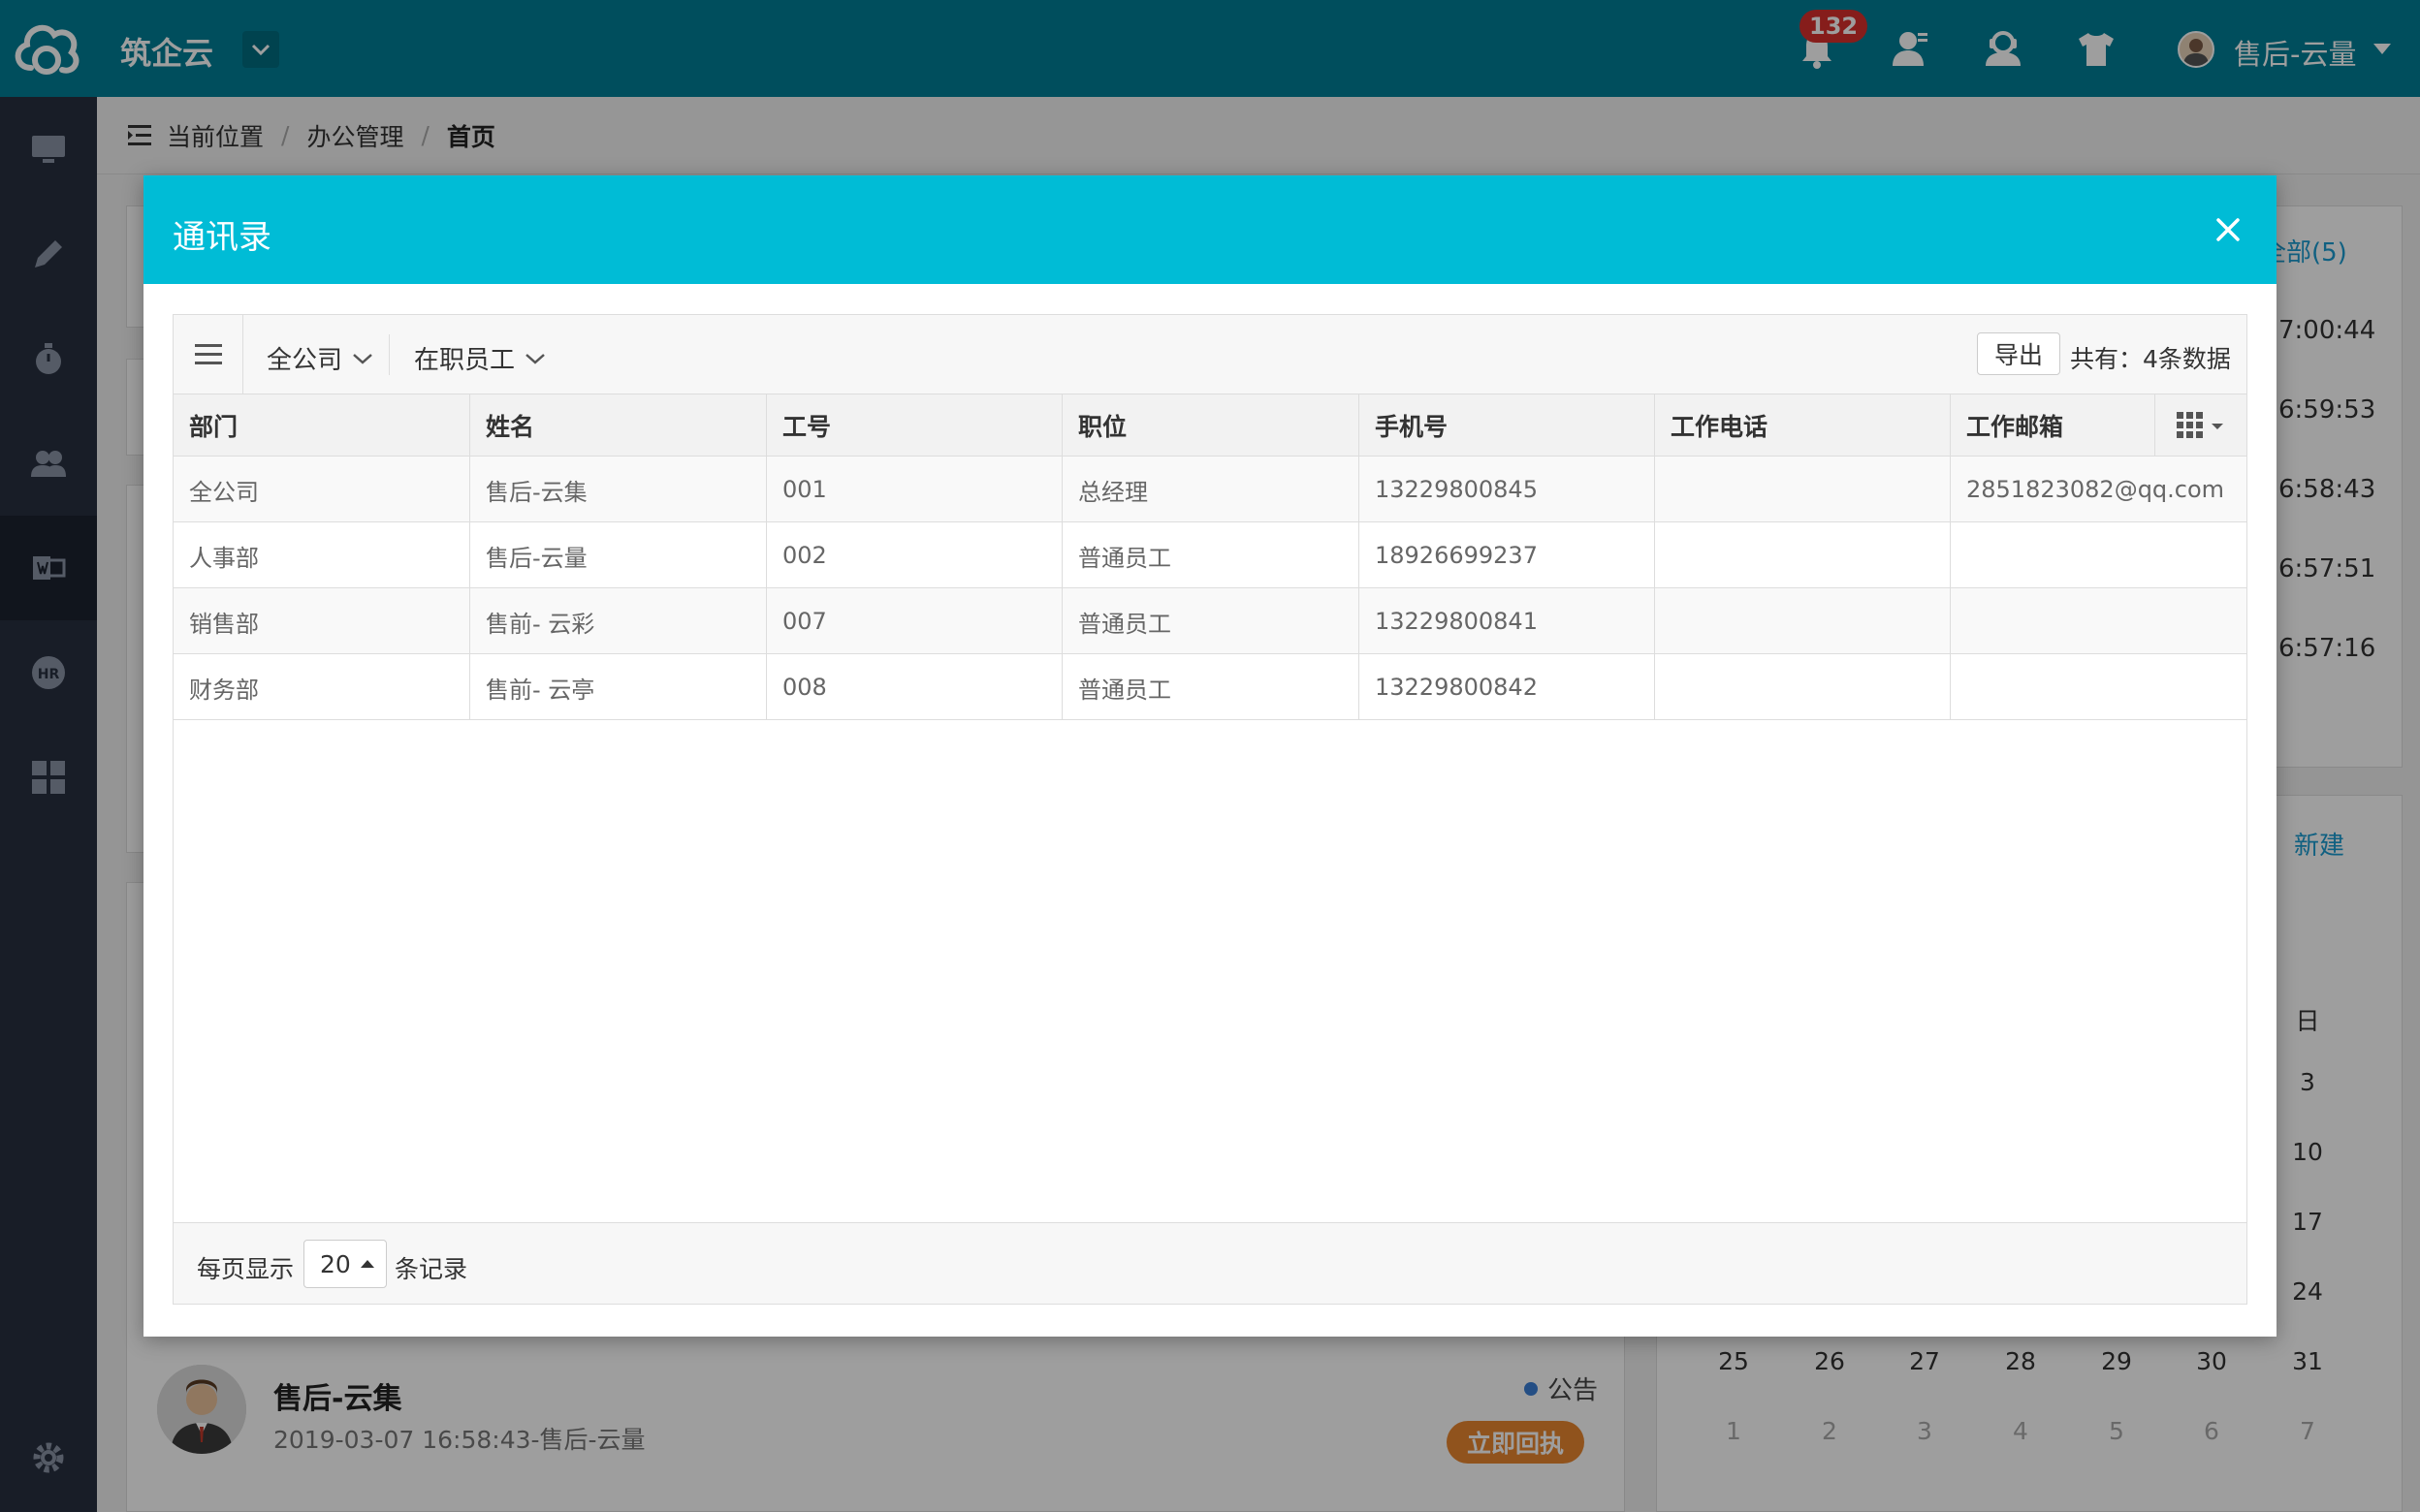 Image resolution: width=2420 pixels, height=1512 pixels. I want to click on column-header-name: 姓名, so click(618, 426).